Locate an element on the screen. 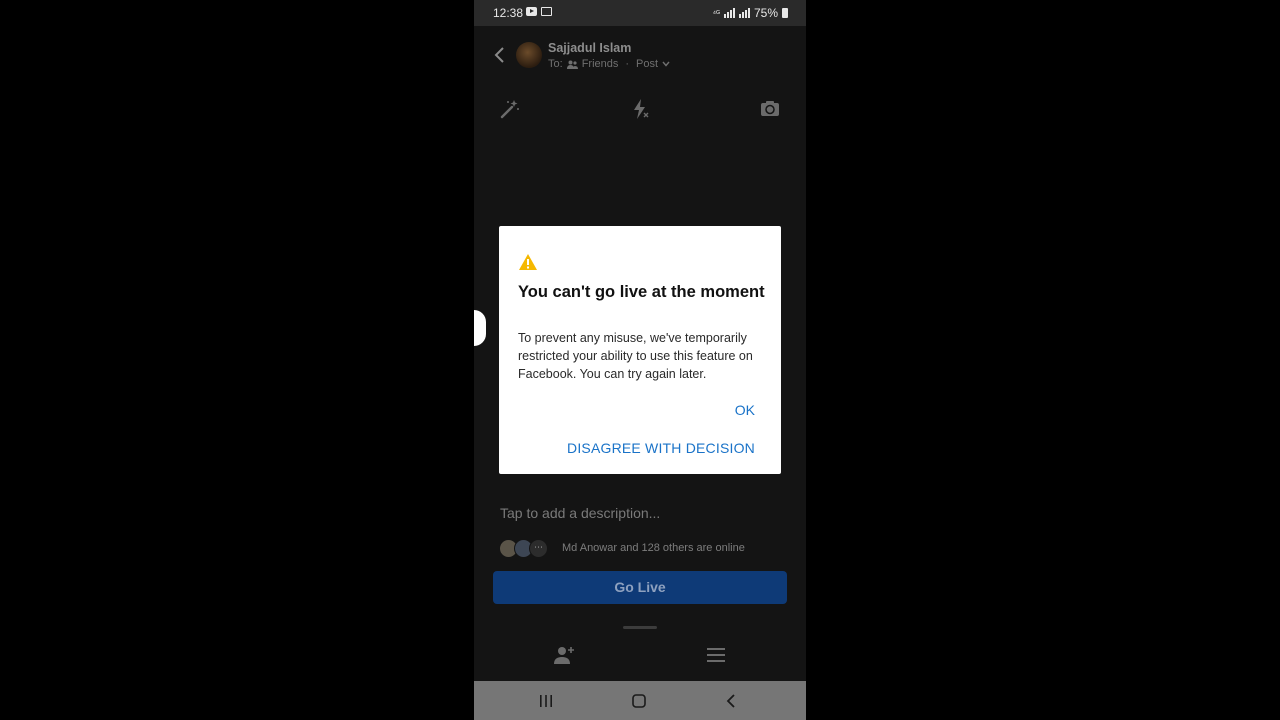 Image resolution: width=1280 pixels, height=720 pixels. online-friends-row: ⋯ Md Anowar and 128 others are online is located at coordinates (622, 548).